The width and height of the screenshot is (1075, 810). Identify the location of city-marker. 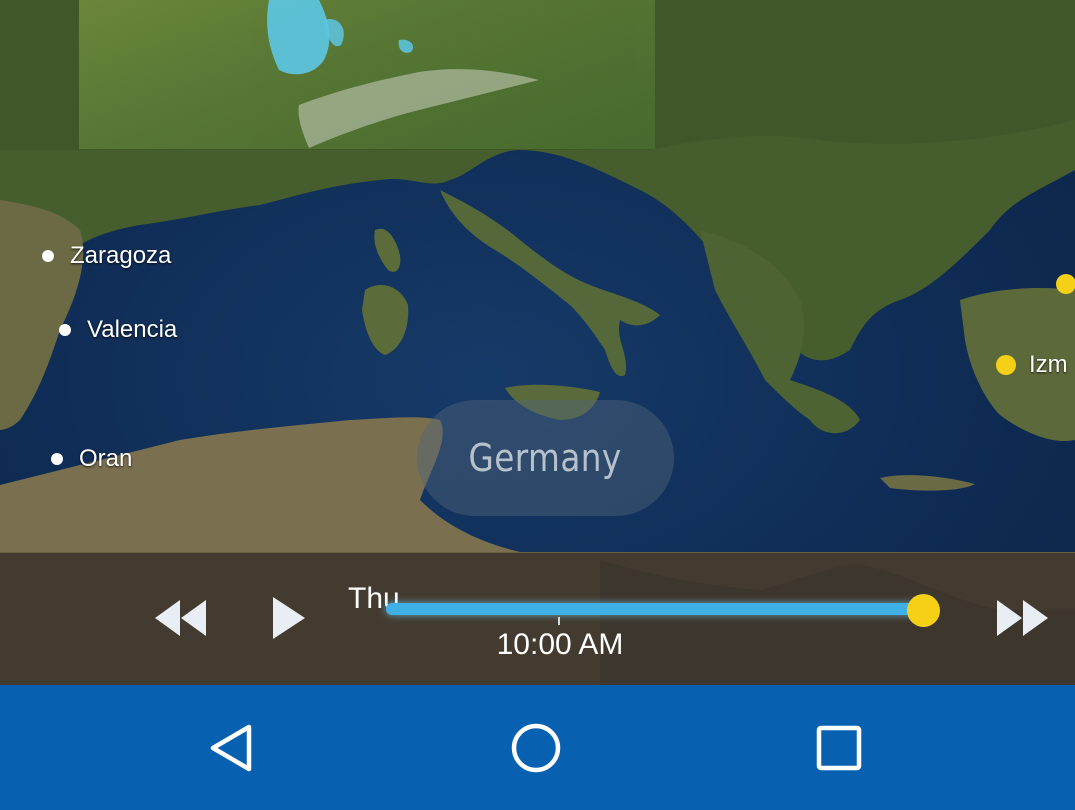
(1065, 284).